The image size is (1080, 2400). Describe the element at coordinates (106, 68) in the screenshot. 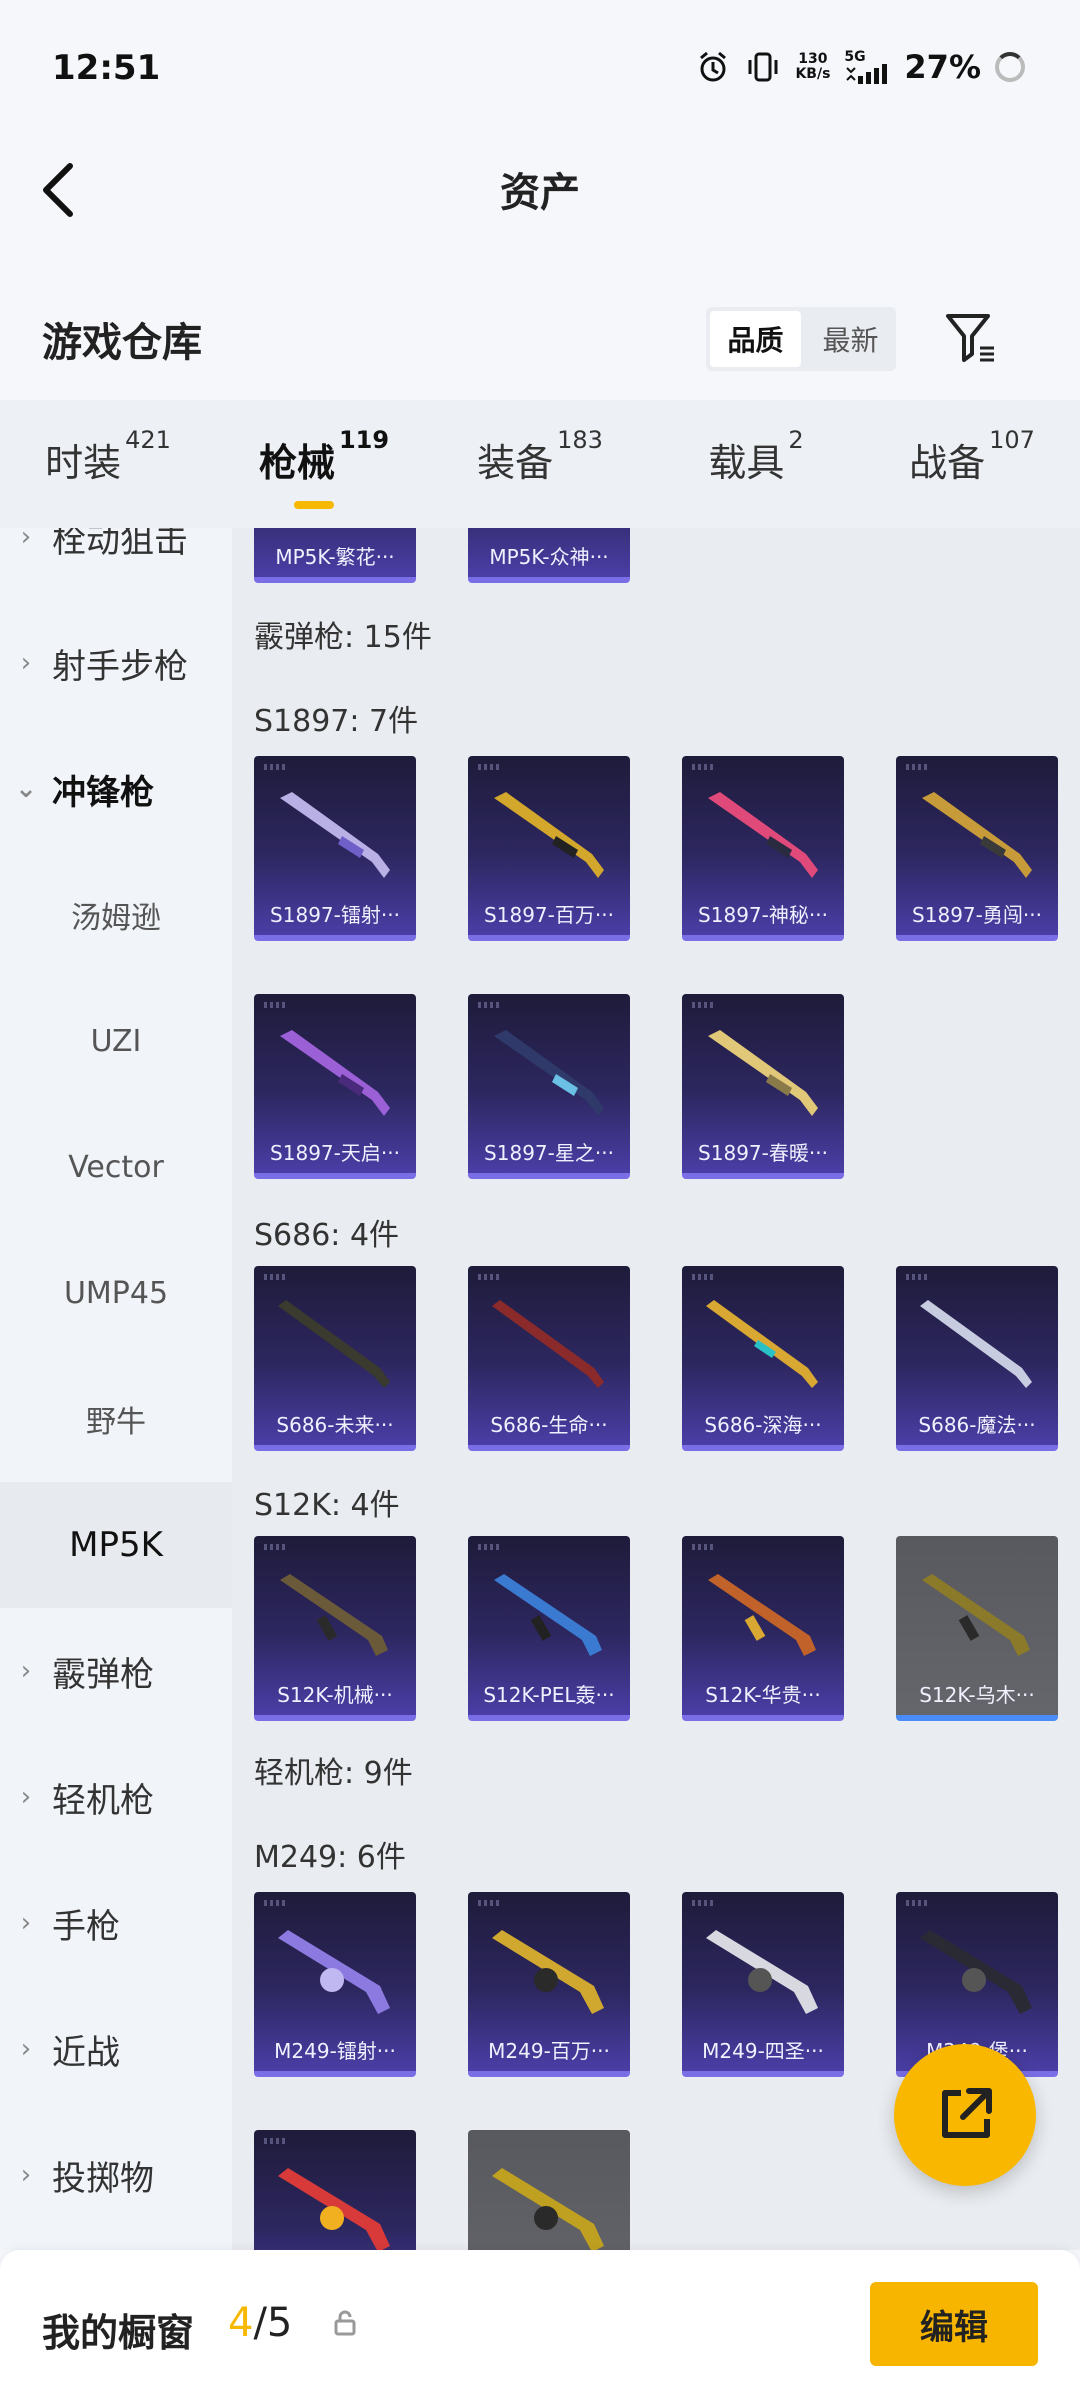

I see `status-time: 12:51` at that location.